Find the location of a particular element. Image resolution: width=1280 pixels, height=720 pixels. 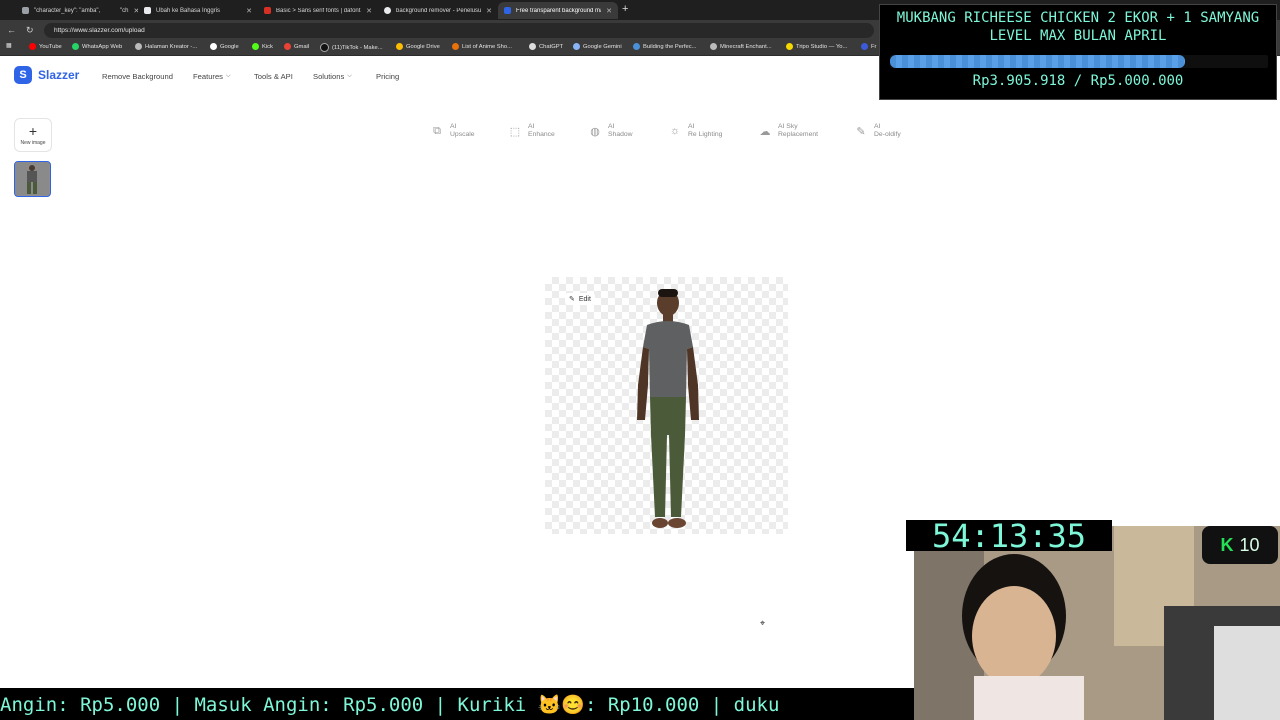

tool-ai-shadow: ◍ AI Shadow is located at coordinates (610, 131).